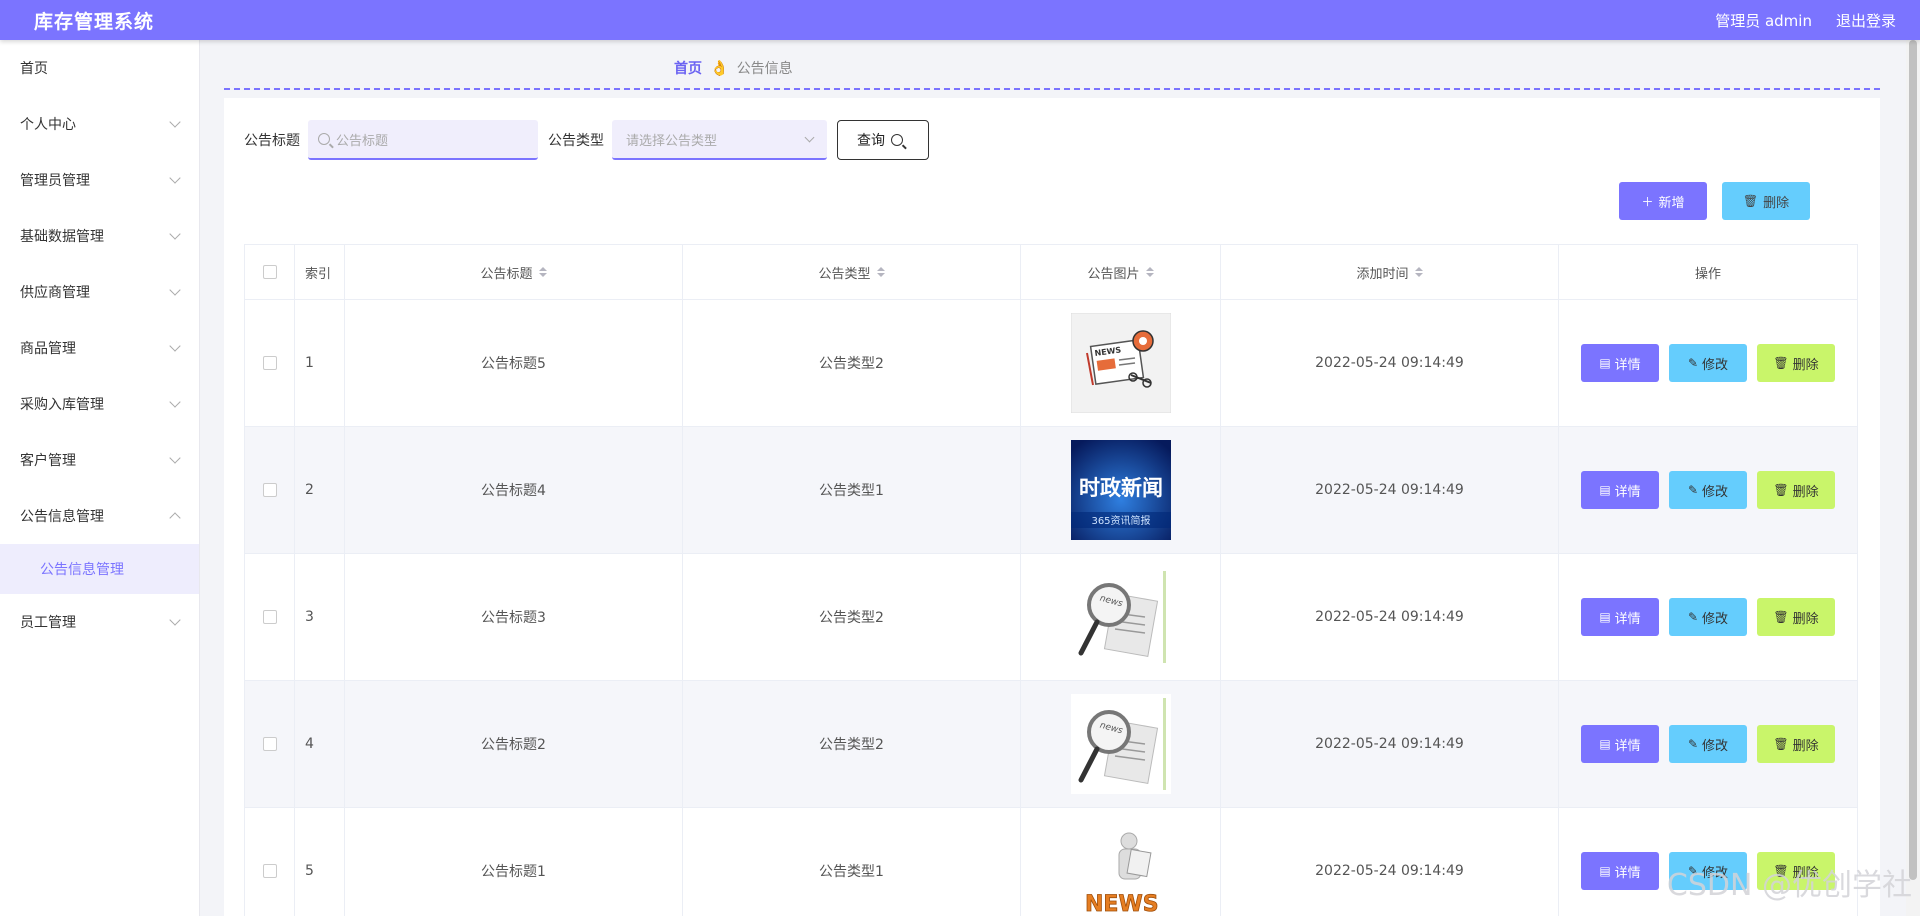 The width and height of the screenshot is (1920, 916). Describe the element at coordinates (1120, 490) in the screenshot. I see `news-banner-image: 时政新闻 365资讯简报` at that location.